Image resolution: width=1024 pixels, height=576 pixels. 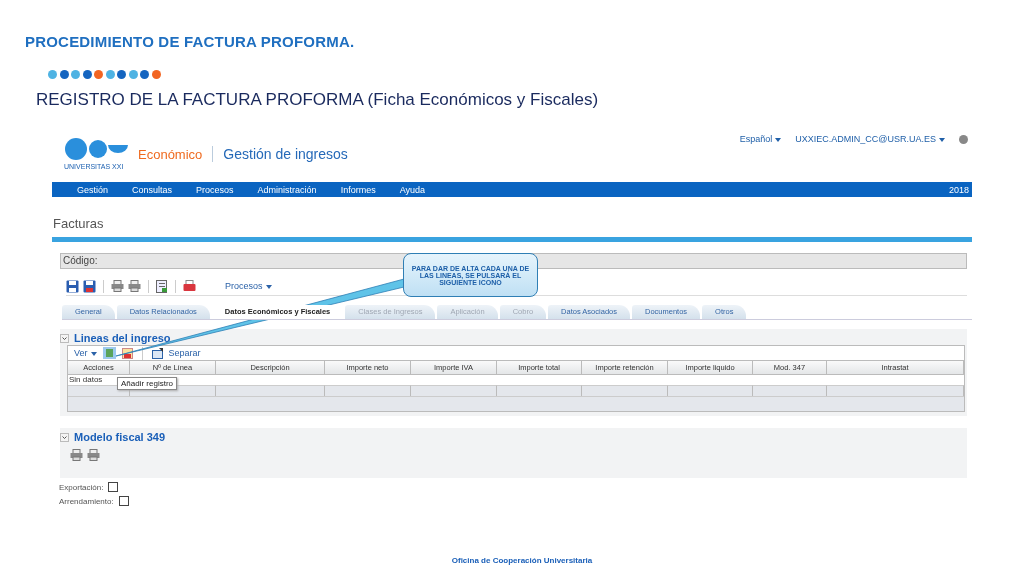 What do you see at coordinates (86, 501) in the screenshot?
I see `checkbox-label: Arrendamiento:` at bounding box center [86, 501].